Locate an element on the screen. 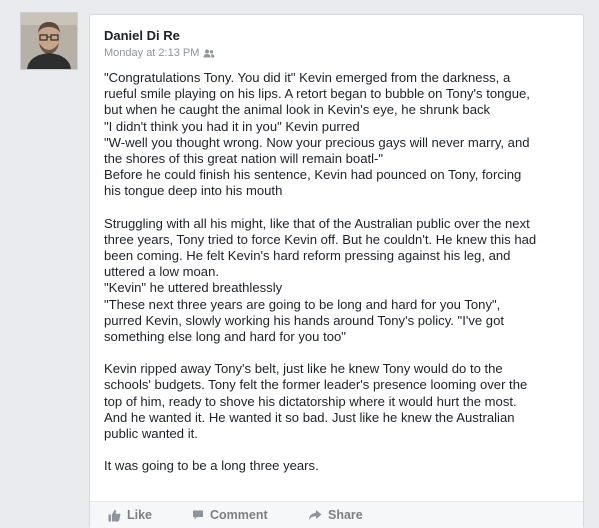 This screenshot has height=528, width=599. like-label: Like is located at coordinates (140, 515).